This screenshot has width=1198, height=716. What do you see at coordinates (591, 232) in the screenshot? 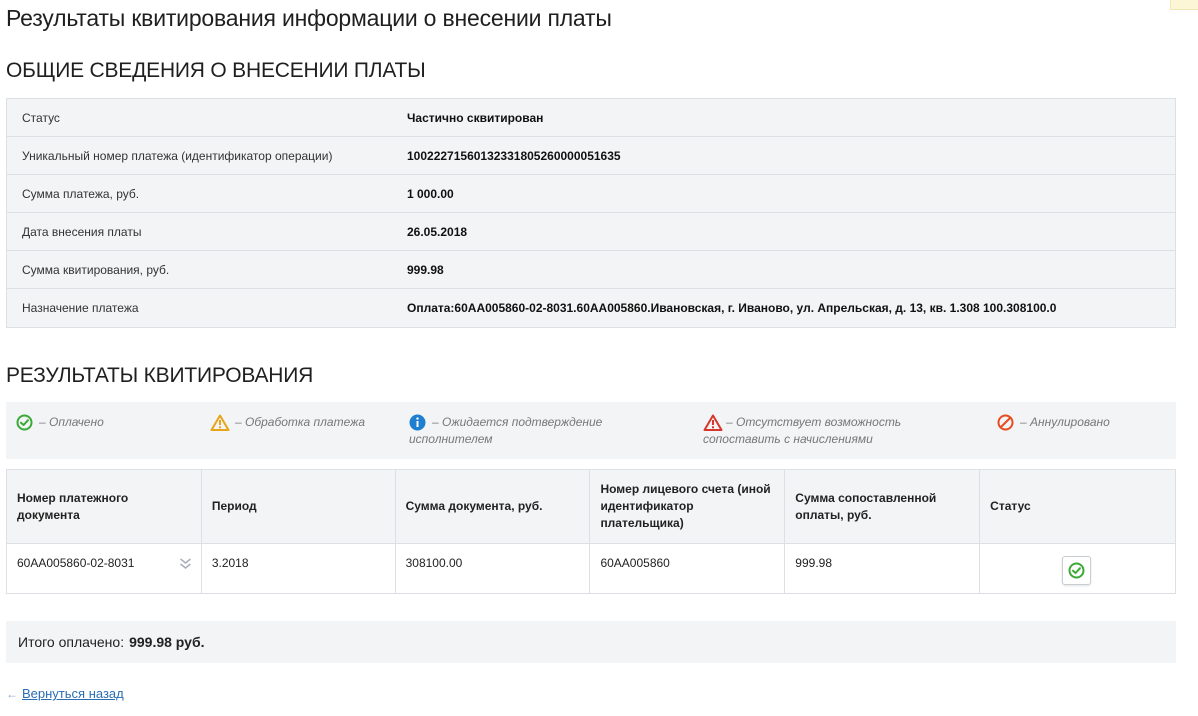
I see `info-row-payment-date: Дата внесения платы 26.05.2018` at bounding box center [591, 232].